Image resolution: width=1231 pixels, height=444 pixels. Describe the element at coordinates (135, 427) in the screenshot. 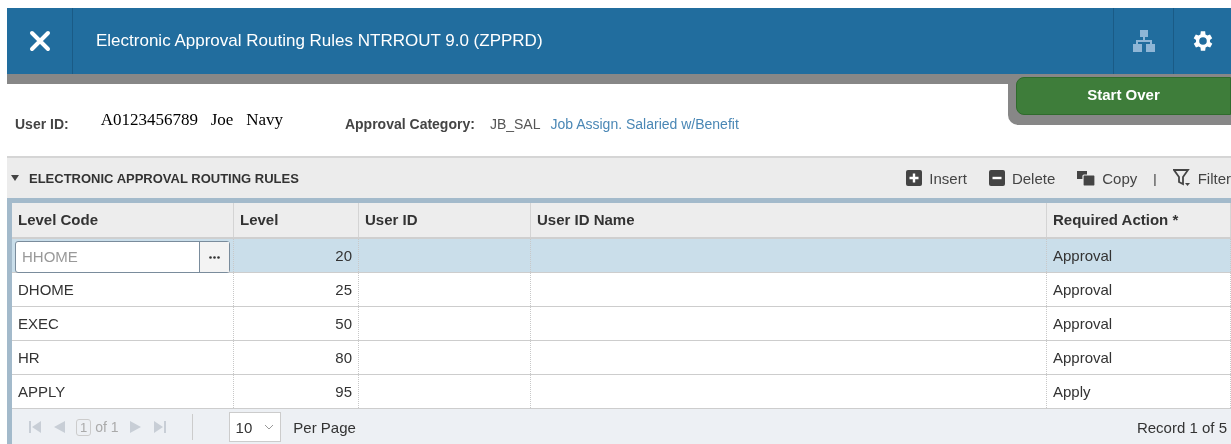

I see `next-page-icon` at that location.